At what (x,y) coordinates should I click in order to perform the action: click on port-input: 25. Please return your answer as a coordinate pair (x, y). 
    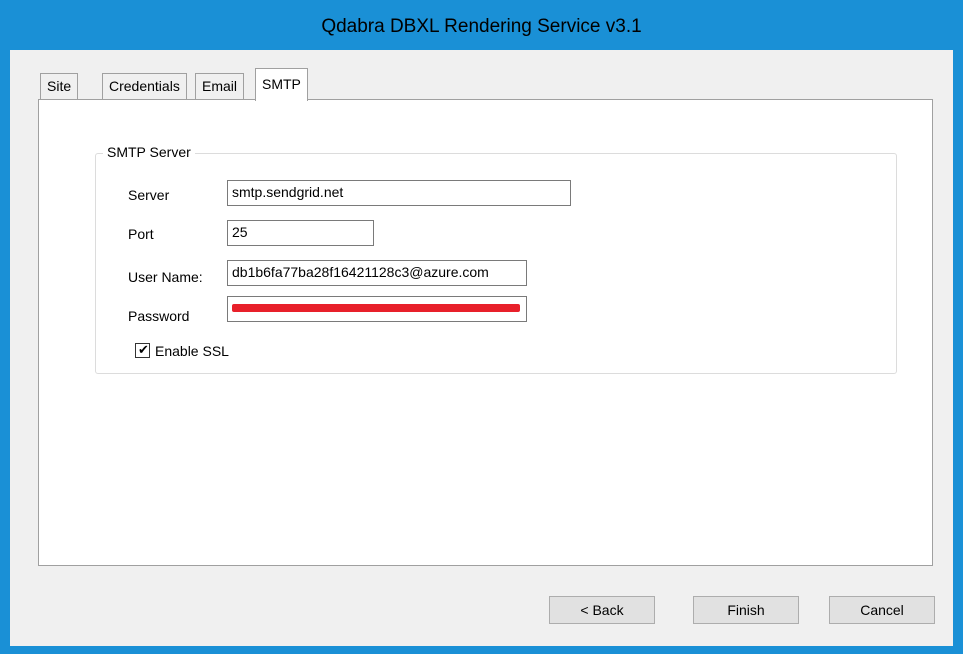
    Looking at the image, I should click on (300, 233).